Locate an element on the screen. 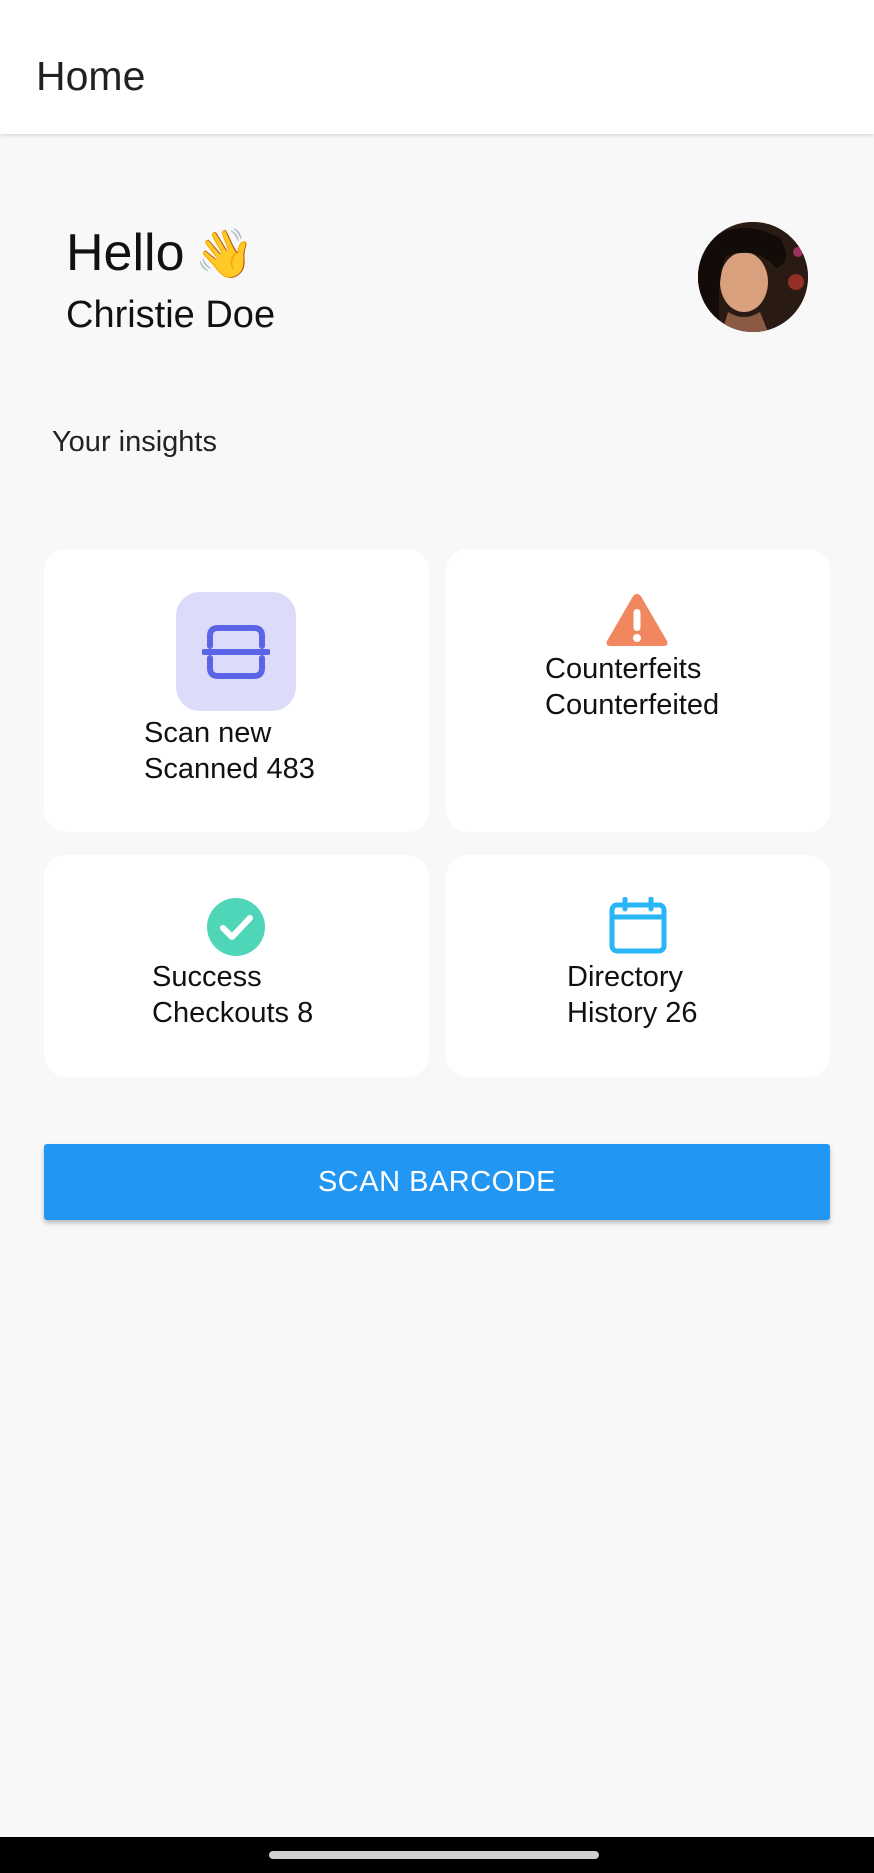  page-title: Home is located at coordinates (91, 76).